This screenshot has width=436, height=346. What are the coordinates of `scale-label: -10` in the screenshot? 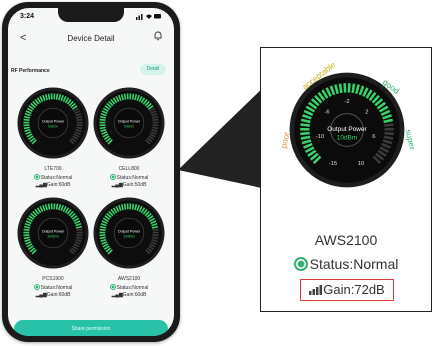 It's located at (320, 137).